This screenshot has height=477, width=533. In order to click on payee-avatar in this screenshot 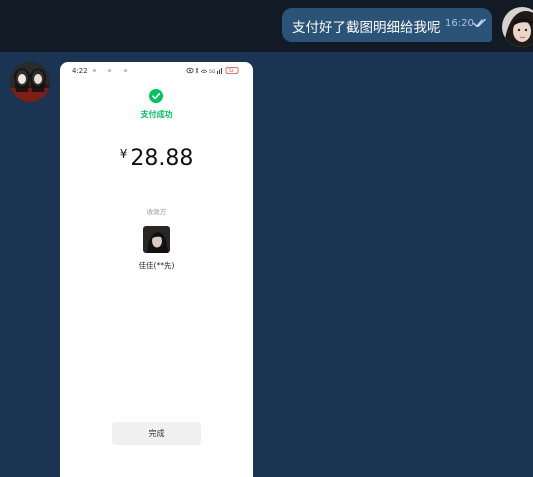, I will do `click(156, 239)`.